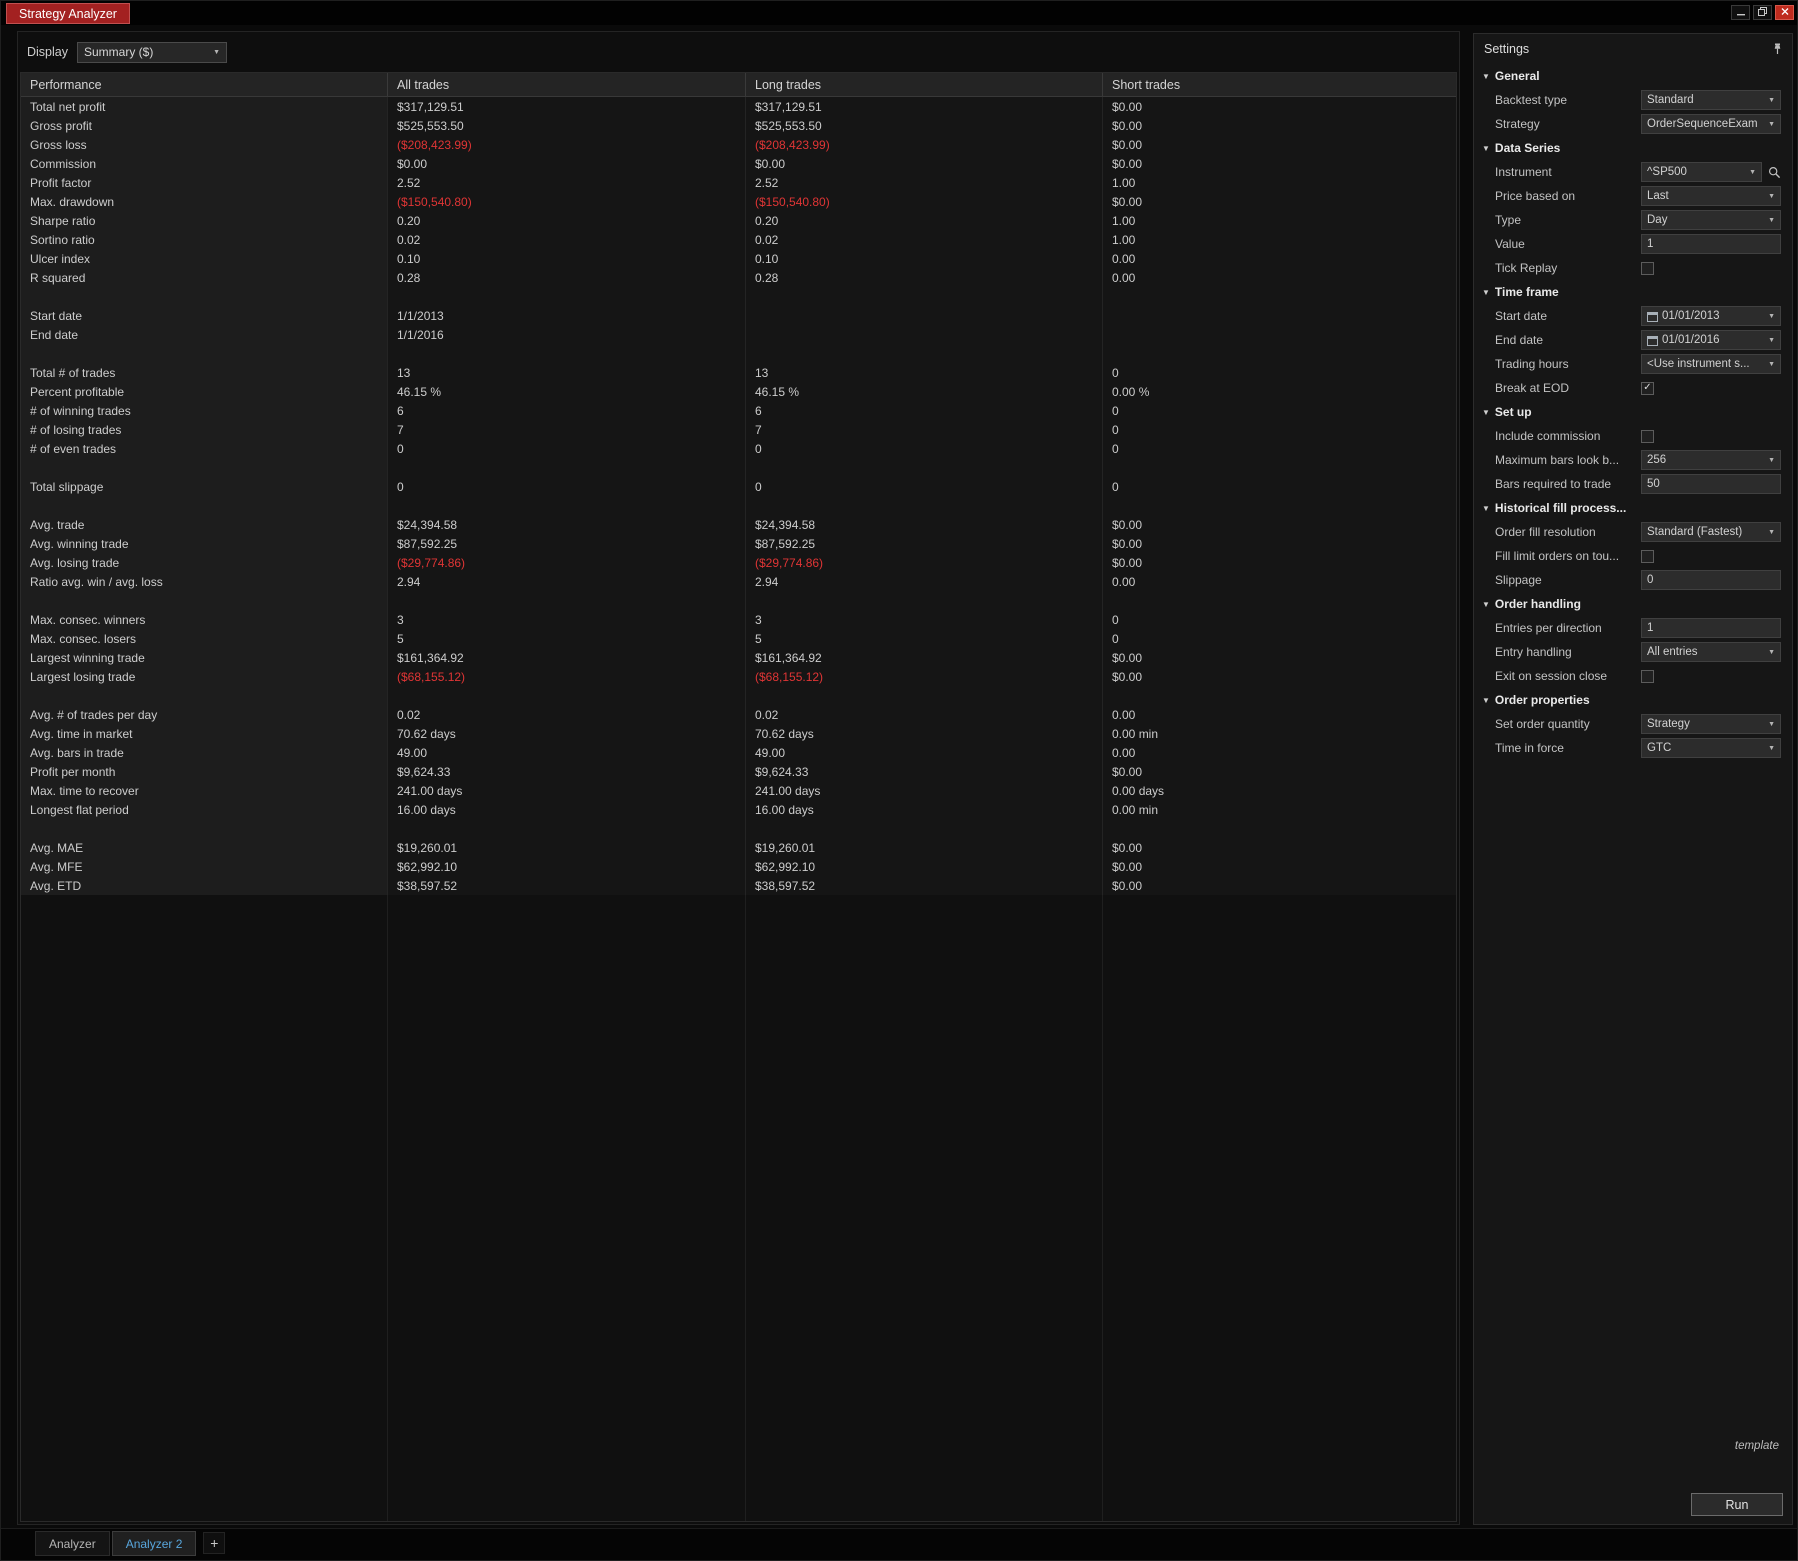  I want to click on display-toolbar: Display Summary ($) ▼, so click(122, 52).